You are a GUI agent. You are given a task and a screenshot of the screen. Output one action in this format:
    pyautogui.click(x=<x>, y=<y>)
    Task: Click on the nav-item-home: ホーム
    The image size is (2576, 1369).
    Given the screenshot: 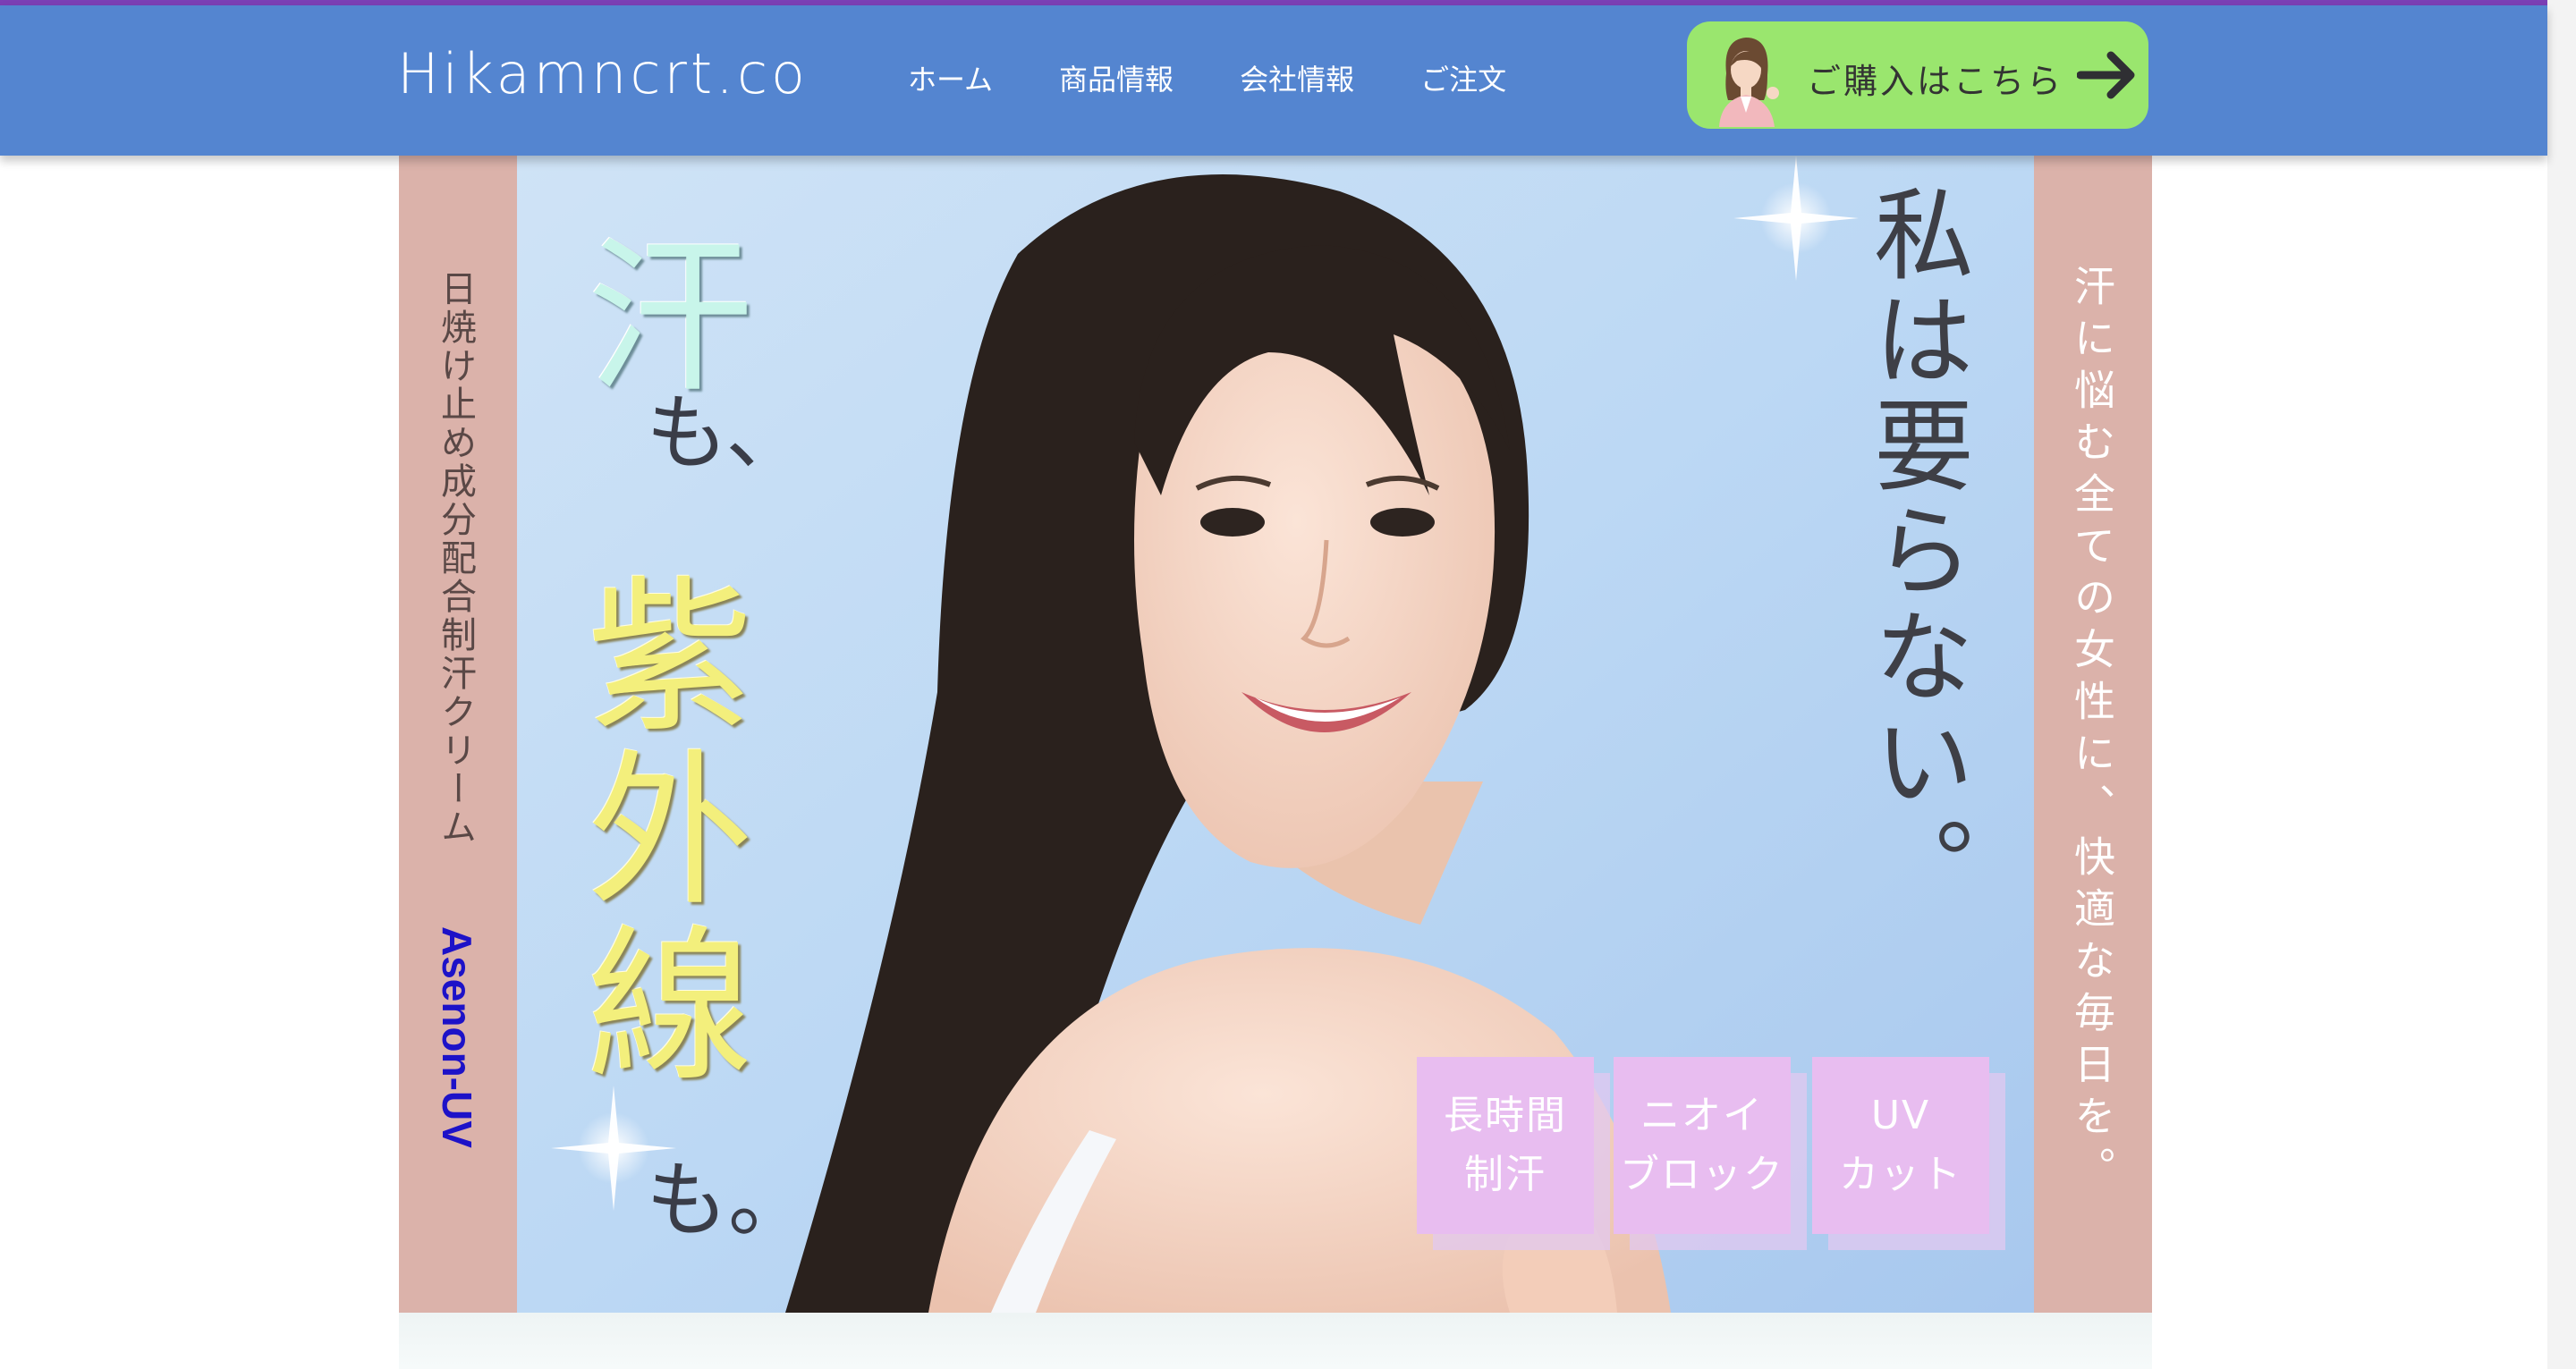 What is the action you would take?
    pyautogui.click(x=950, y=78)
    